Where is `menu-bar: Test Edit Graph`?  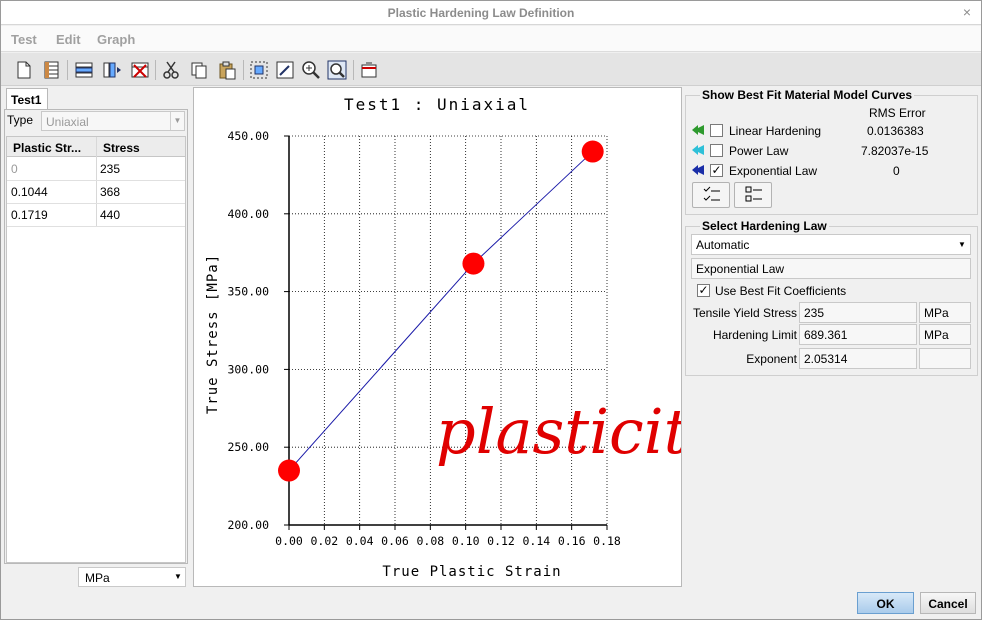
menu-bar: Test Edit Graph is located at coordinates (491, 39).